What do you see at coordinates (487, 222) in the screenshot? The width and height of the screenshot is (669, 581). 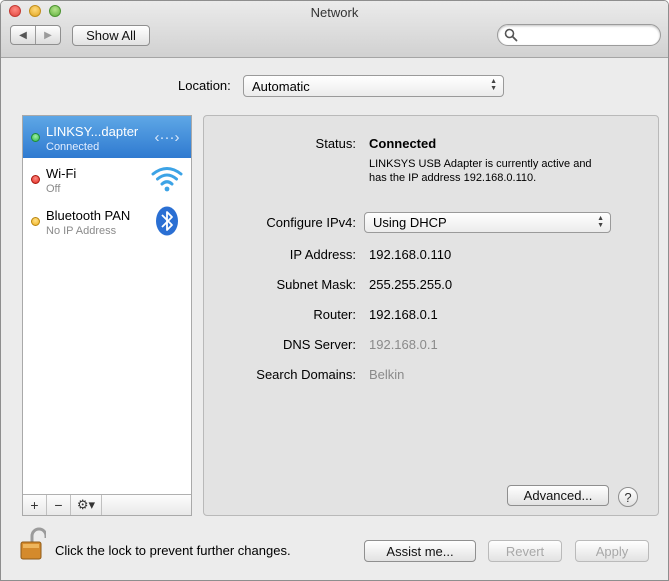 I see `configure-ipv4-select: Using DHCP ▲ ▼` at bounding box center [487, 222].